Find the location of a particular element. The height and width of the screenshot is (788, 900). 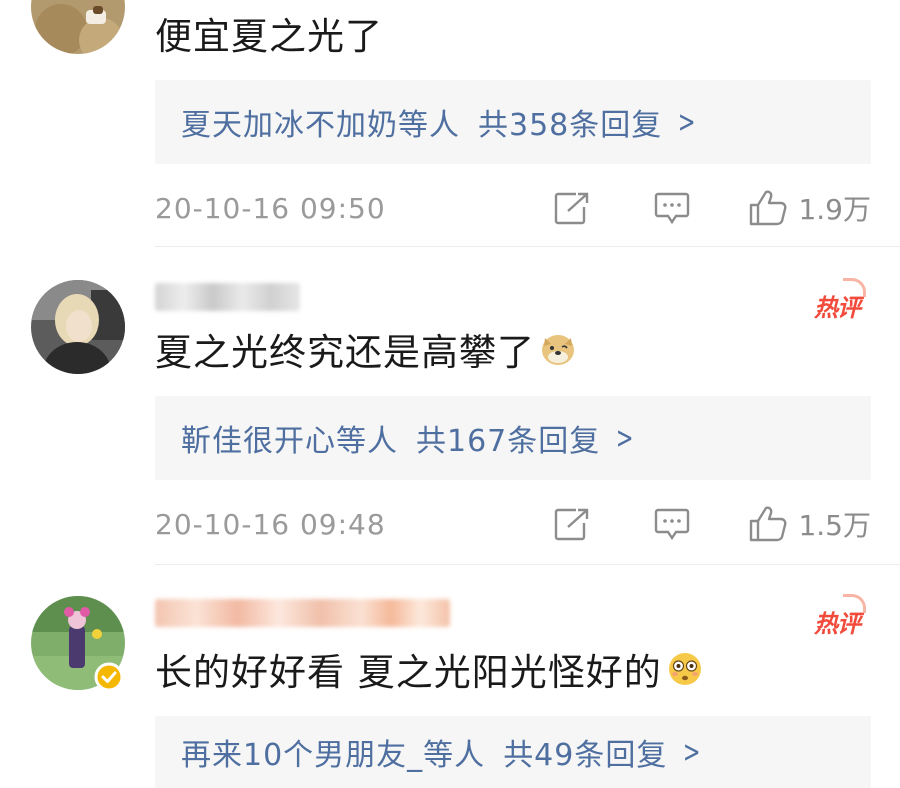

reply-summary: 再来10个男朋友_等人 共49条回复 > is located at coordinates (513, 752).